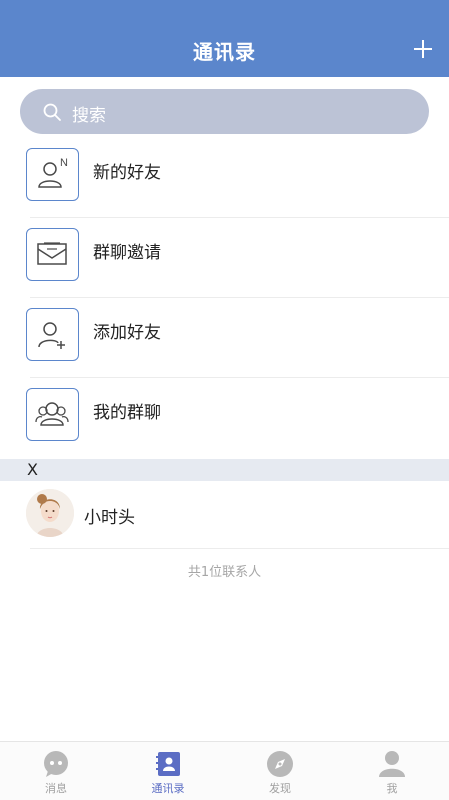  What do you see at coordinates (392, 764) in the screenshot?
I see `profile-icon` at bounding box center [392, 764].